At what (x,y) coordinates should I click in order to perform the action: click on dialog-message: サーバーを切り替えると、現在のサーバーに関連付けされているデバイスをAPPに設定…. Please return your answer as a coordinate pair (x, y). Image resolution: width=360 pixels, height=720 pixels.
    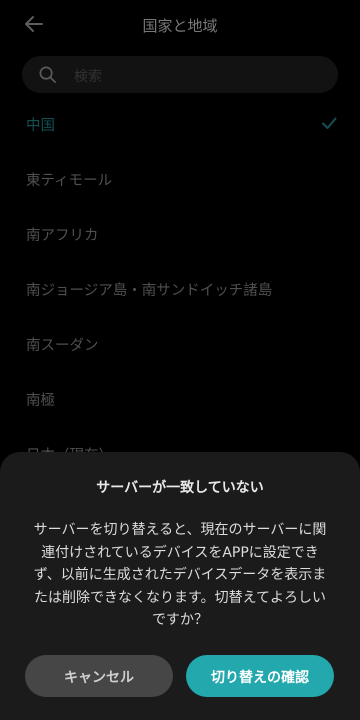
    Looking at the image, I should click on (180, 575).